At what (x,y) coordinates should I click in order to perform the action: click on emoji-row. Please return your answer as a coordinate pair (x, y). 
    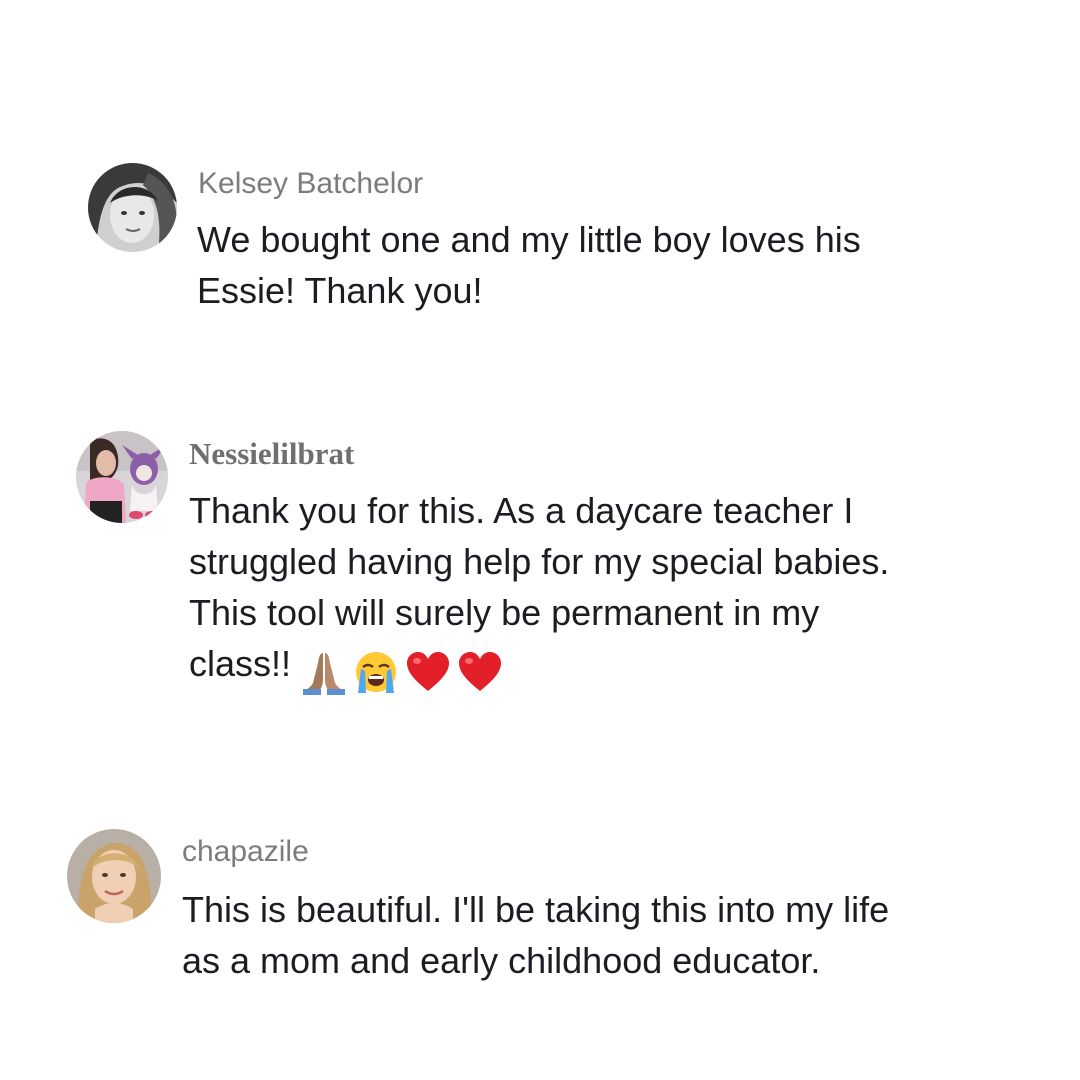
    Looking at the image, I should click on (405, 670).